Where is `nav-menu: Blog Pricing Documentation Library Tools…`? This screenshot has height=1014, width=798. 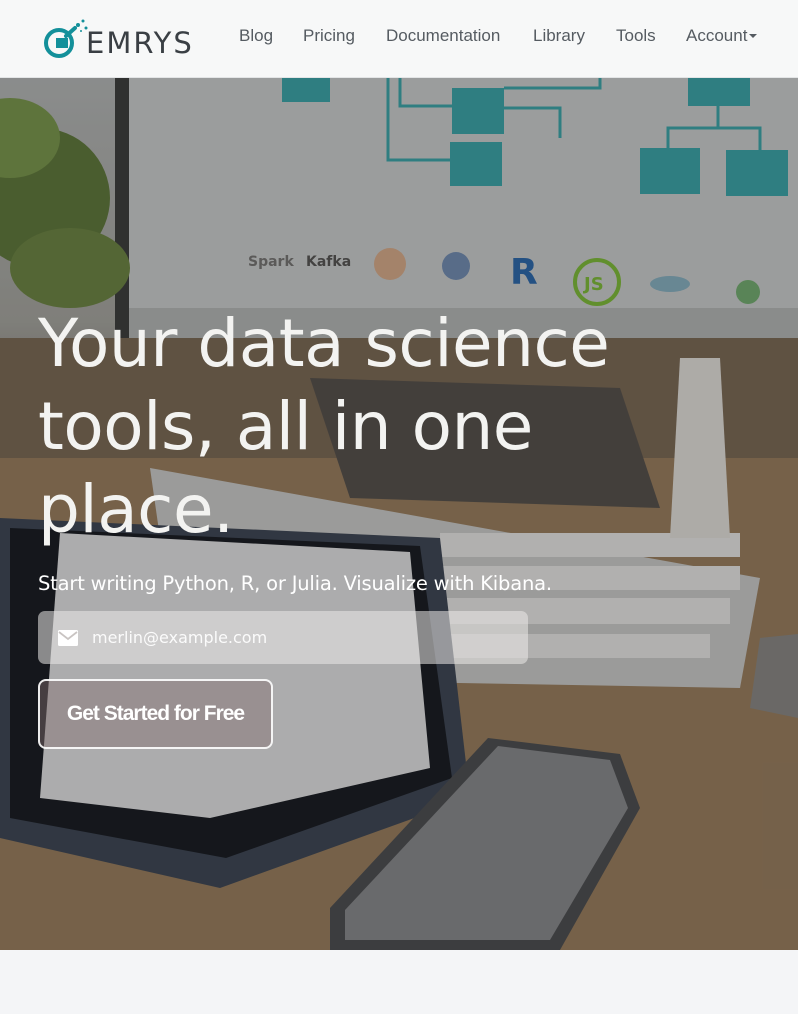 nav-menu: Blog Pricing Documentation Library Tools… is located at coordinates (399, 39).